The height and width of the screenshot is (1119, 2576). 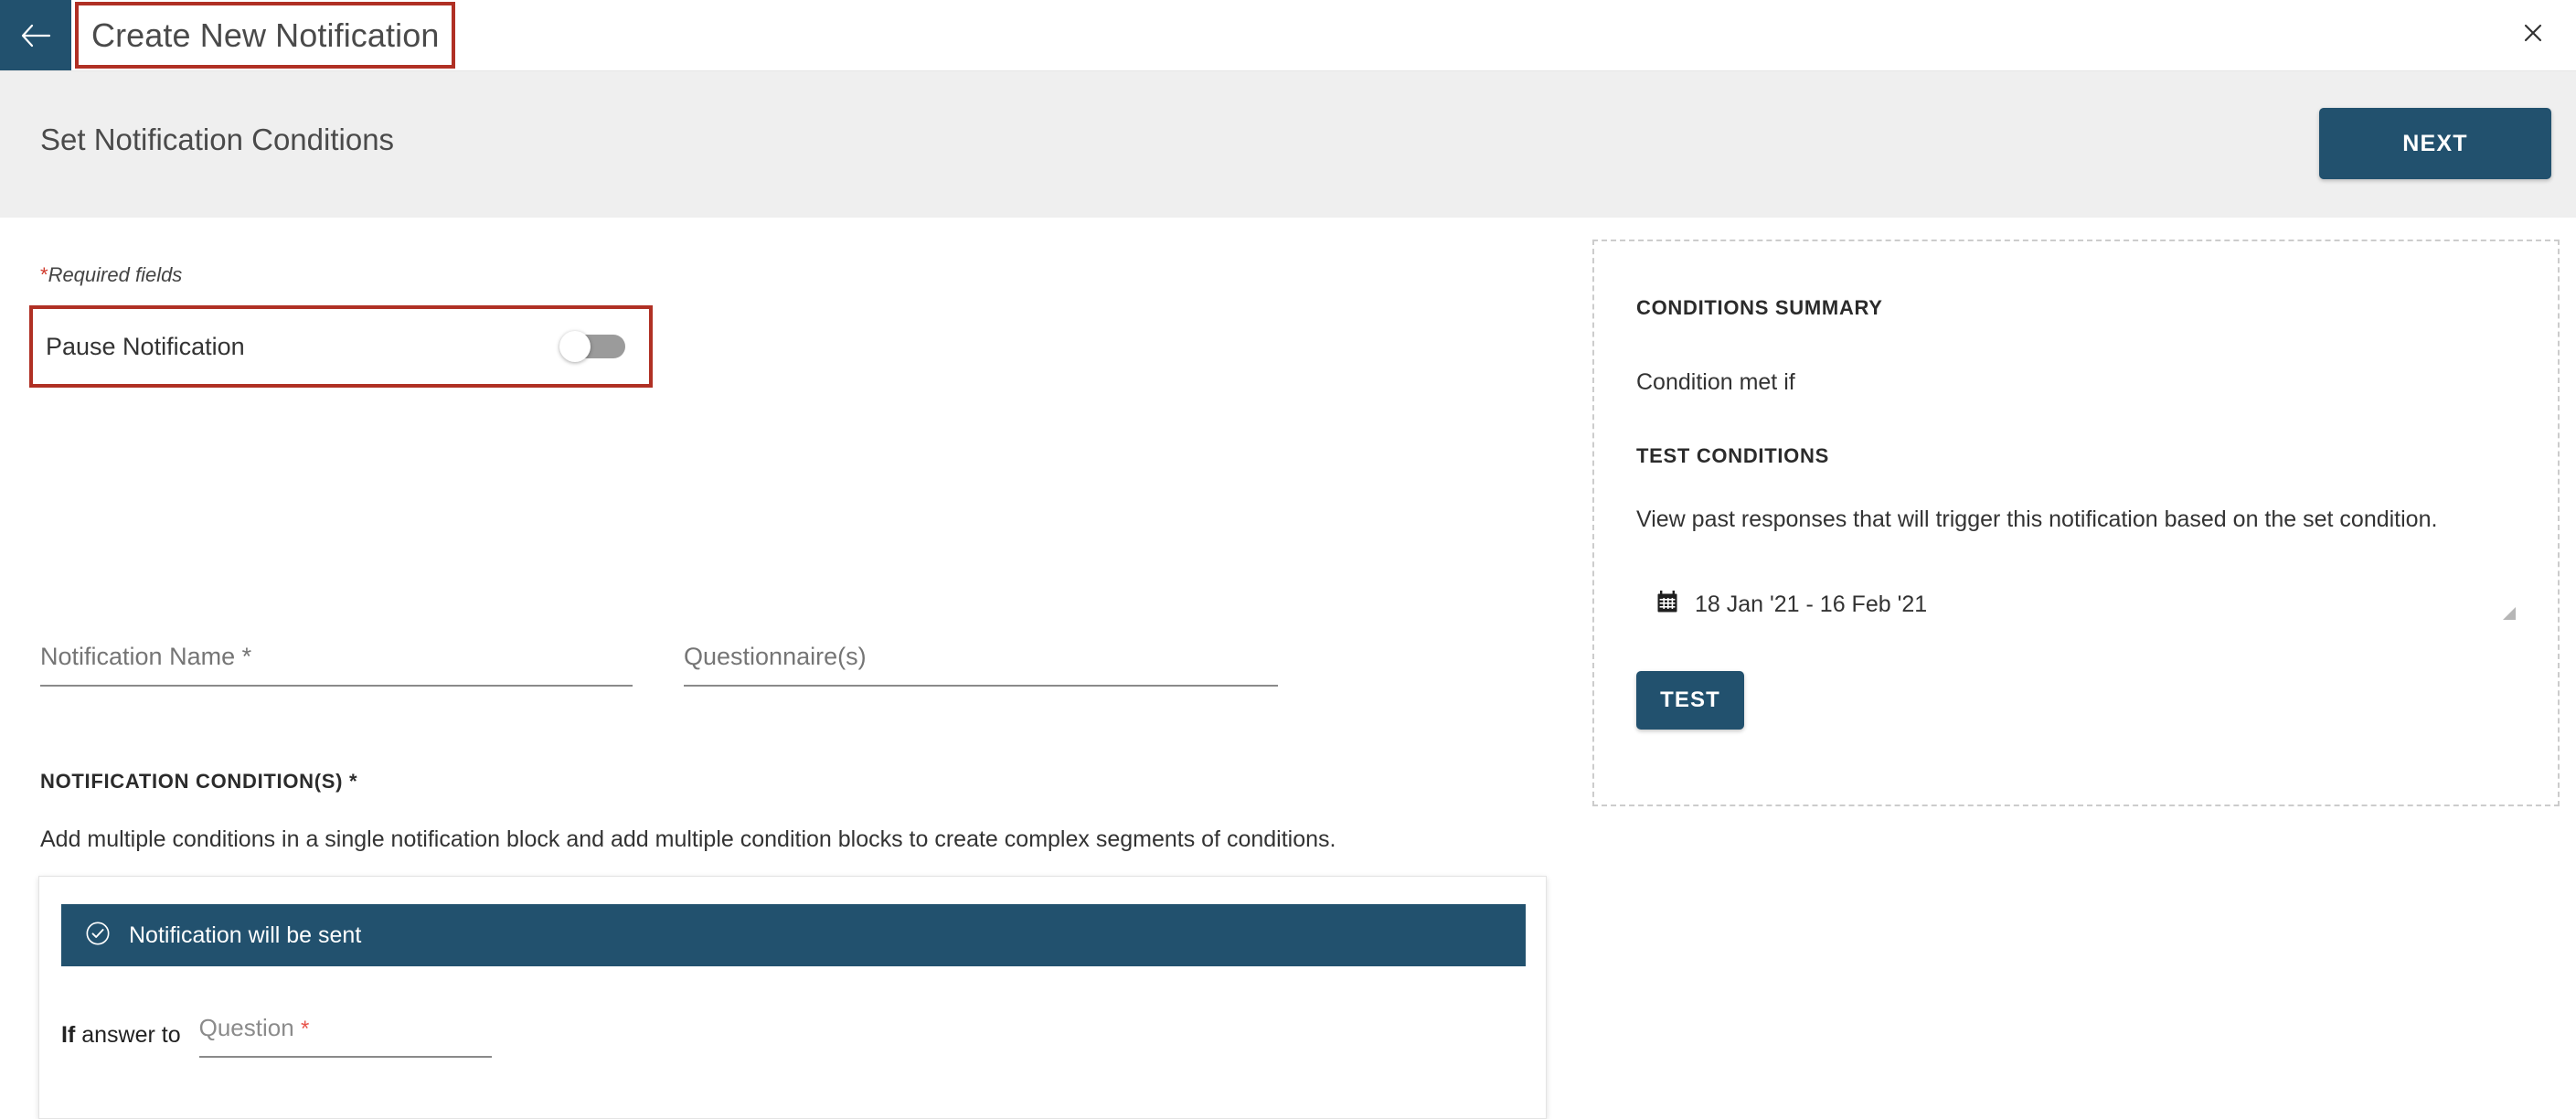 I want to click on condition-banner: Notification will be sent, so click(x=793, y=935).